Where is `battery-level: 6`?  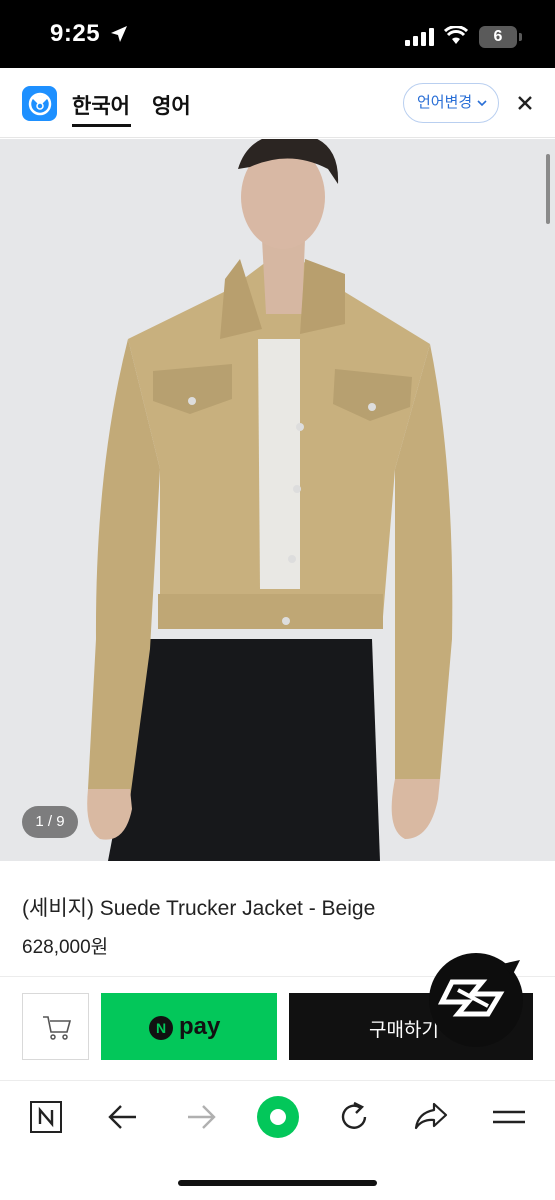
battery-level: 6 is located at coordinates (498, 37).